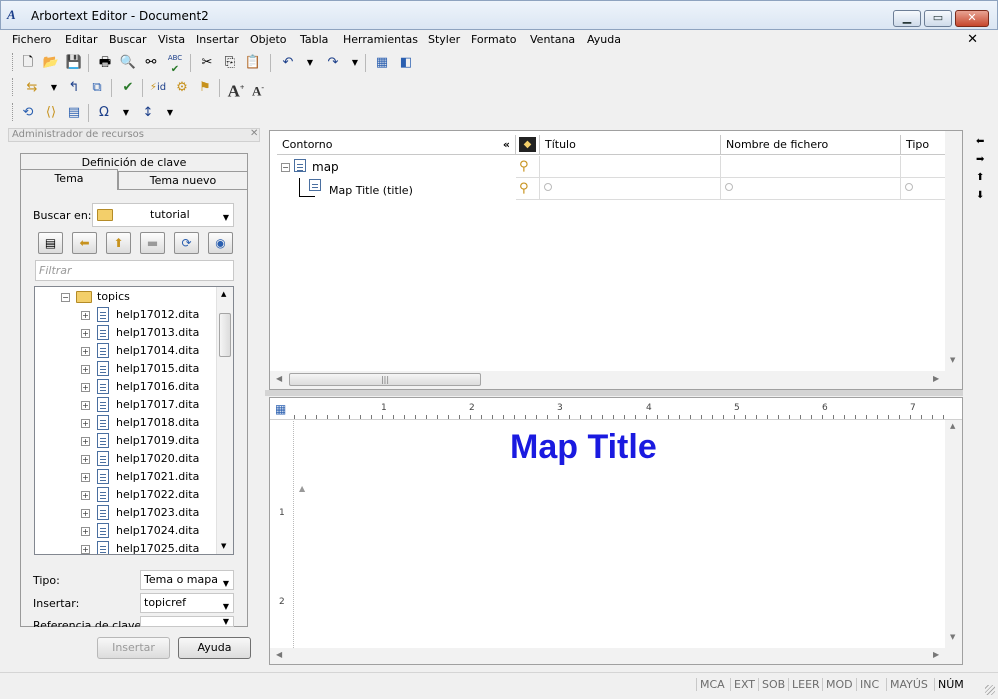 The width and height of the screenshot is (998, 699). I want to click on search-in-dropdown: tutorial ▼, so click(163, 215).